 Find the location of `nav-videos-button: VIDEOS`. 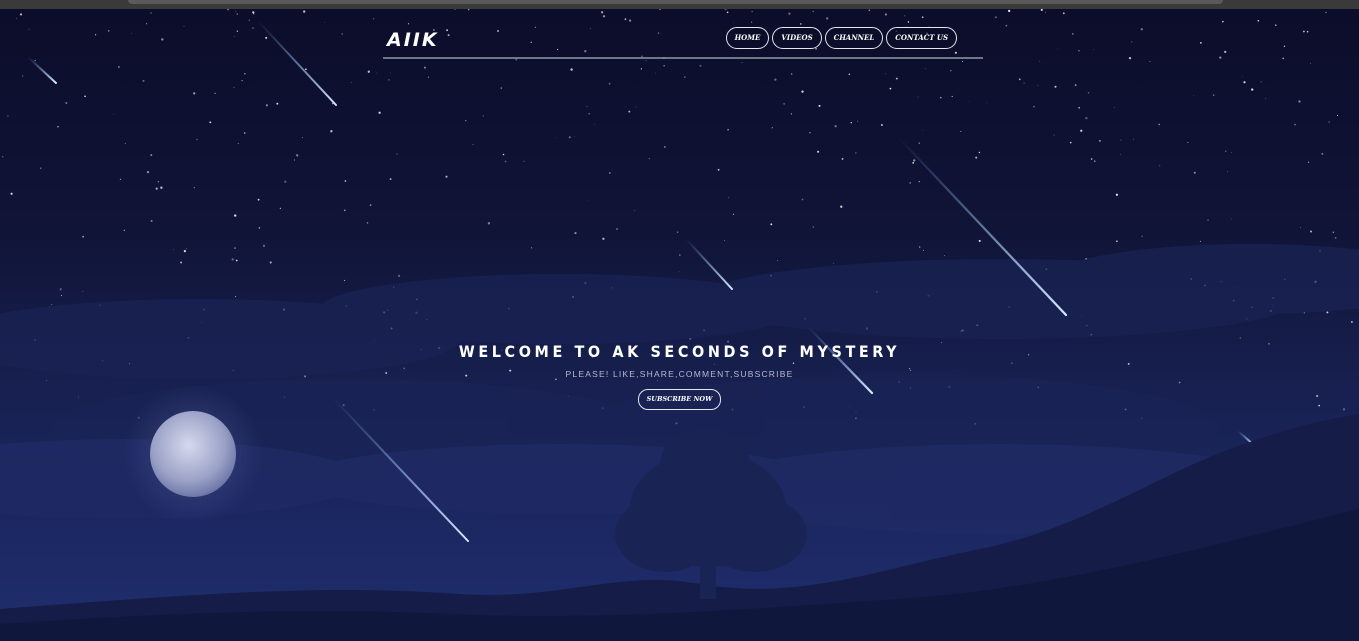

nav-videos-button: VIDEOS is located at coordinates (797, 38).